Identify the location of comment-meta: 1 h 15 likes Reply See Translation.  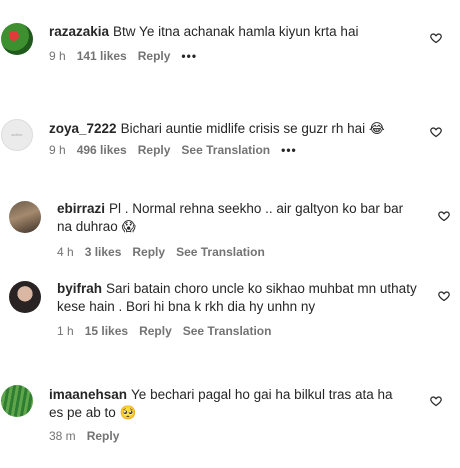
(169, 331).